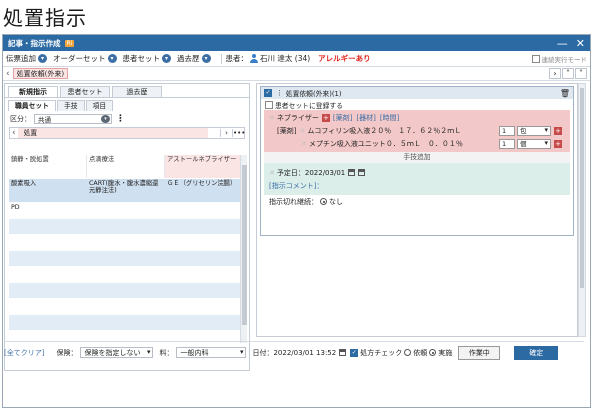 Image resolution: width=596 pixels, height=410 pixels. Describe the element at coordinates (99, 105) in the screenshot. I see `tab-item: 項目` at that location.